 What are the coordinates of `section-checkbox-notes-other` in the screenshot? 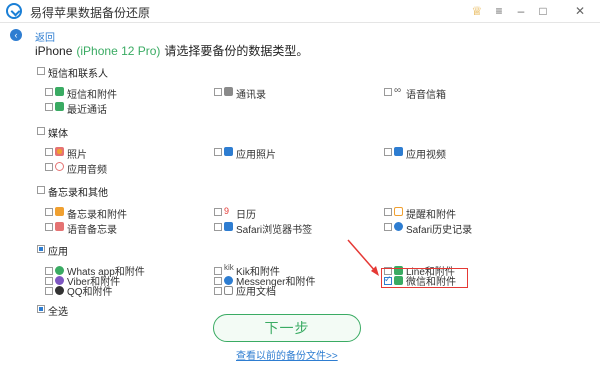 It's located at (41, 190).